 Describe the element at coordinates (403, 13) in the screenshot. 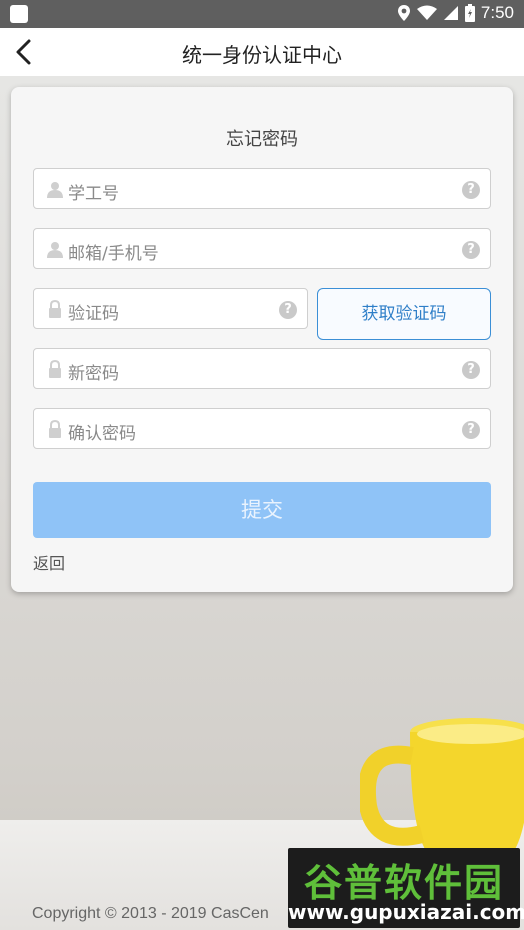

I see `location-icon` at that location.